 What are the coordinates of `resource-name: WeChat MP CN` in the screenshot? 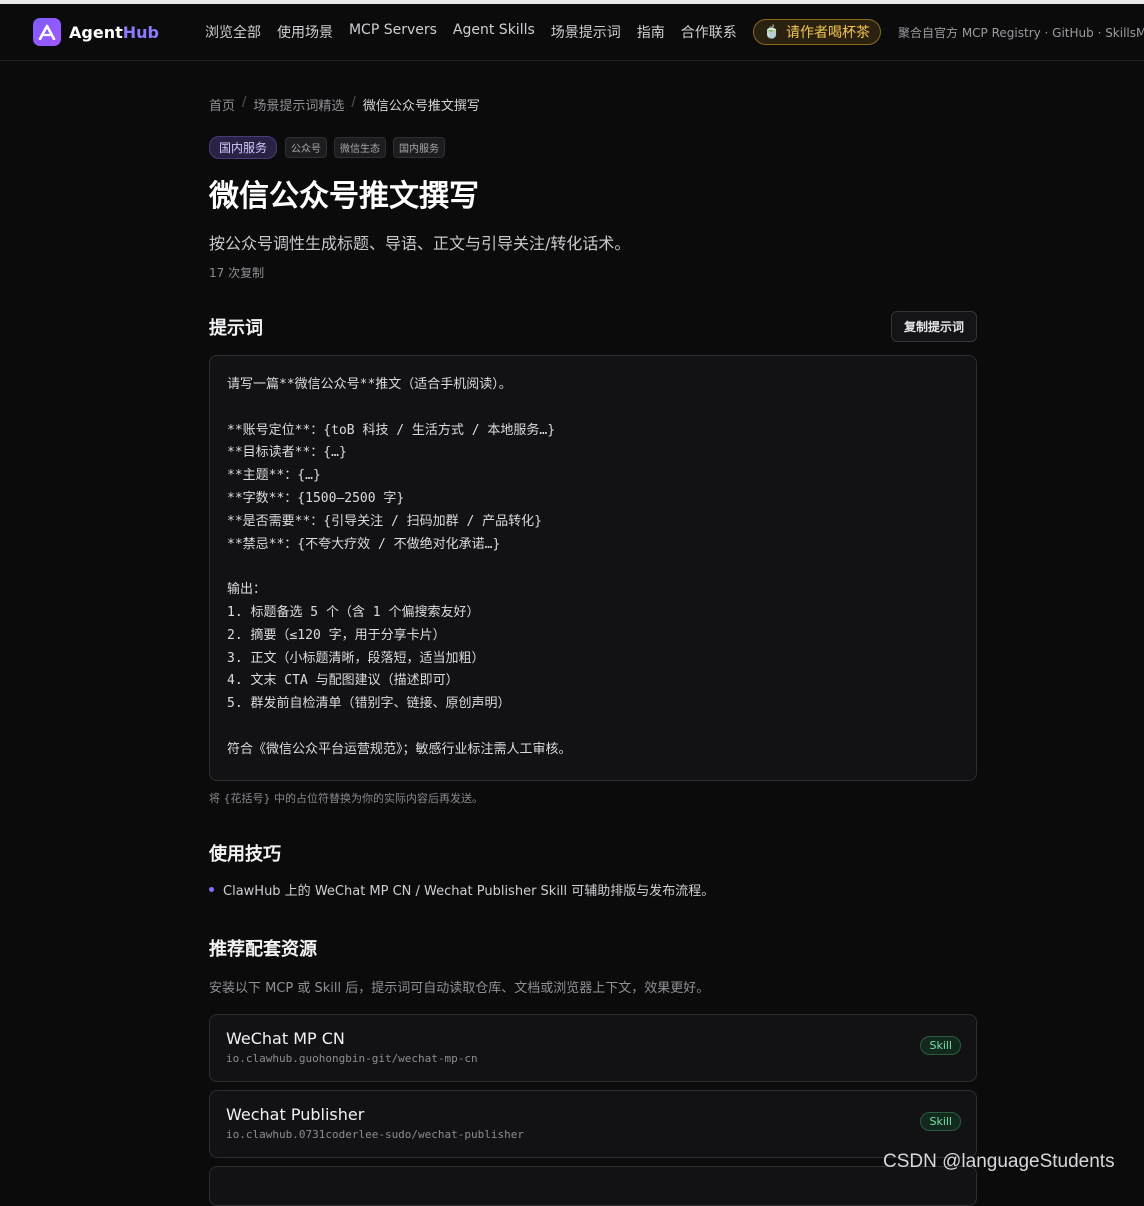 It's located at (285, 1038).